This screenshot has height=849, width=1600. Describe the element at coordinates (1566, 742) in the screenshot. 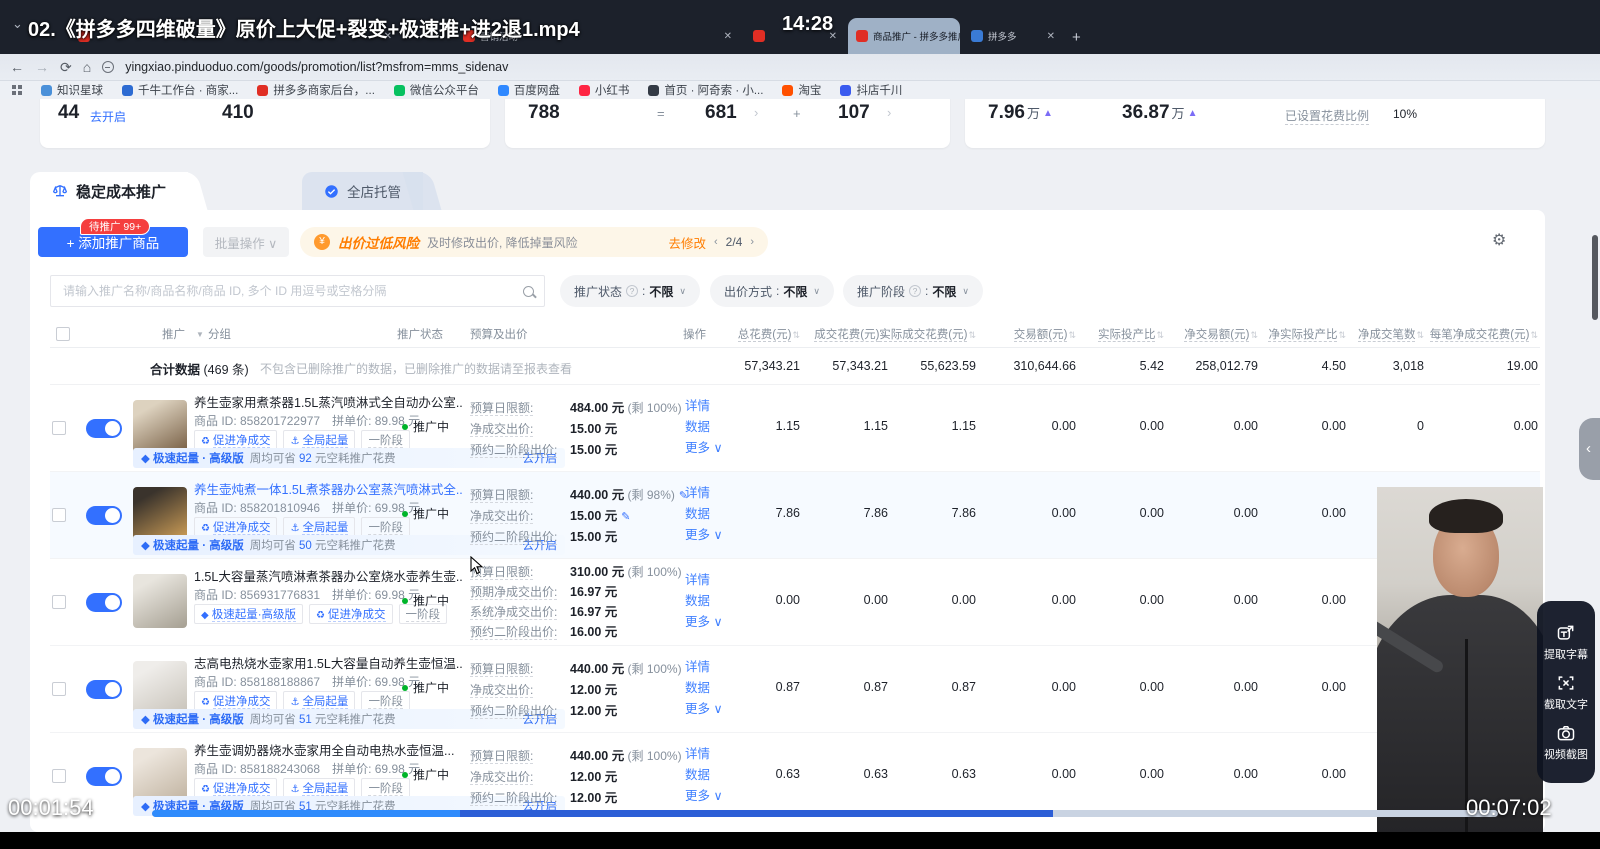

I see `video-screenshot-button: 视频截图` at that location.